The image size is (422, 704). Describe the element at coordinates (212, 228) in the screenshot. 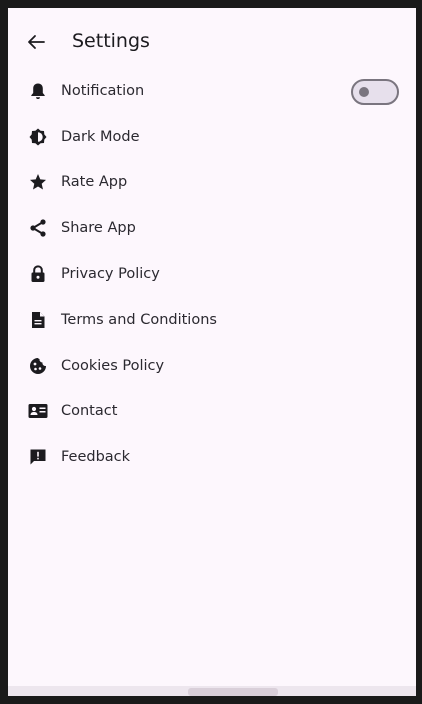

I see `settings-item-share-app: Share App` at that location.